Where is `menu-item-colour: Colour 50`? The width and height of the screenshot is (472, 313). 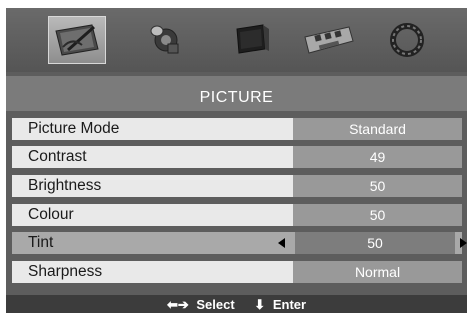
menu-item-colour: Colour 50 is located at coordinates (237, 215).